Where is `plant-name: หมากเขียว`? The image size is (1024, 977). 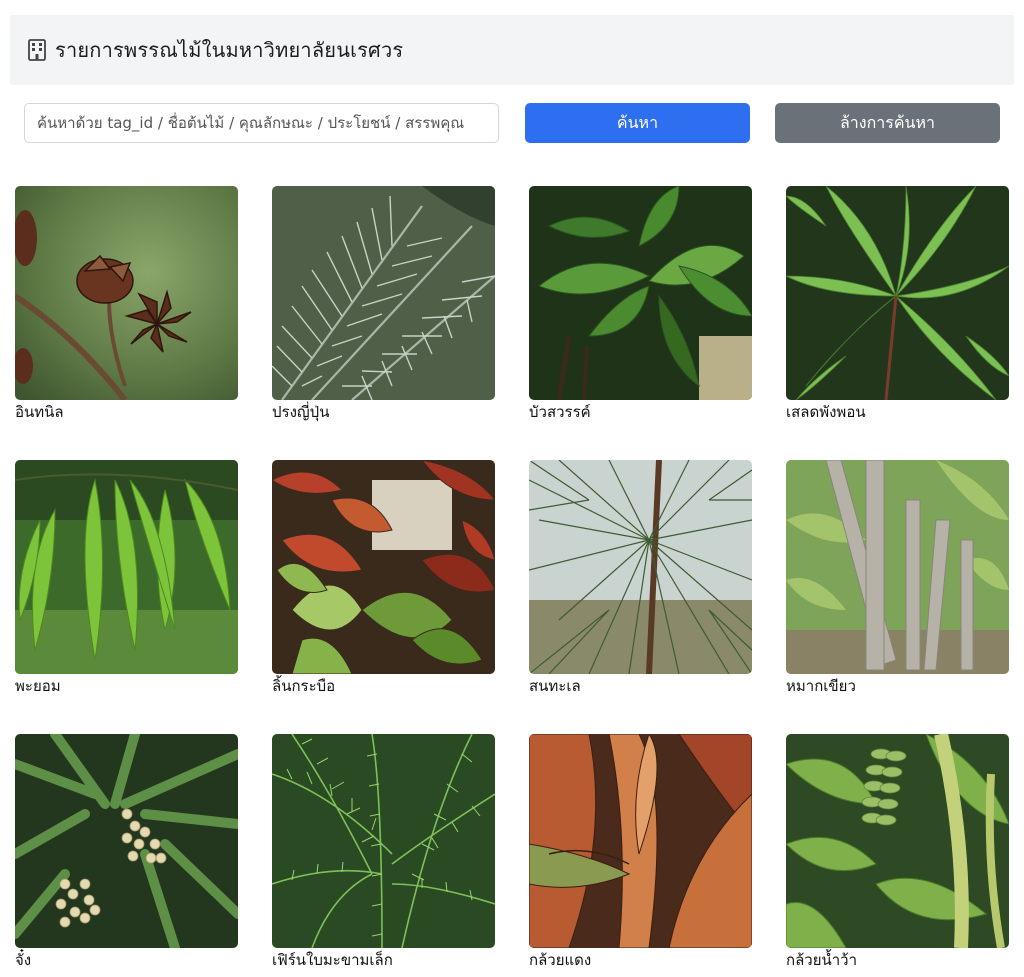 plant-name: หมากเขียว is located at coordinates (897, 686).